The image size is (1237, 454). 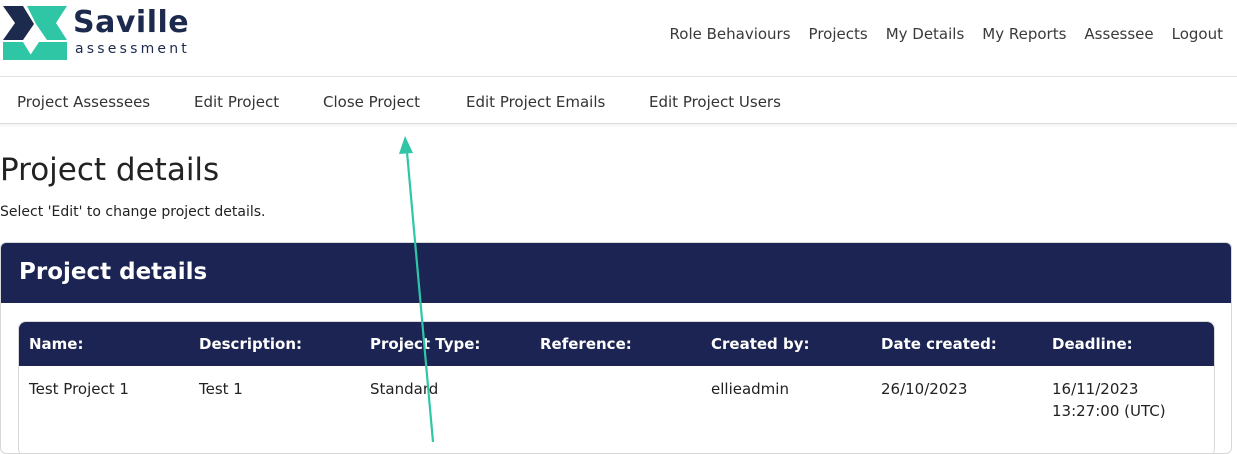 What do you see at coordinates (925, 34) in the screenshot?
I see `nav-my-details: My Details` at bounding box center [925, 34].